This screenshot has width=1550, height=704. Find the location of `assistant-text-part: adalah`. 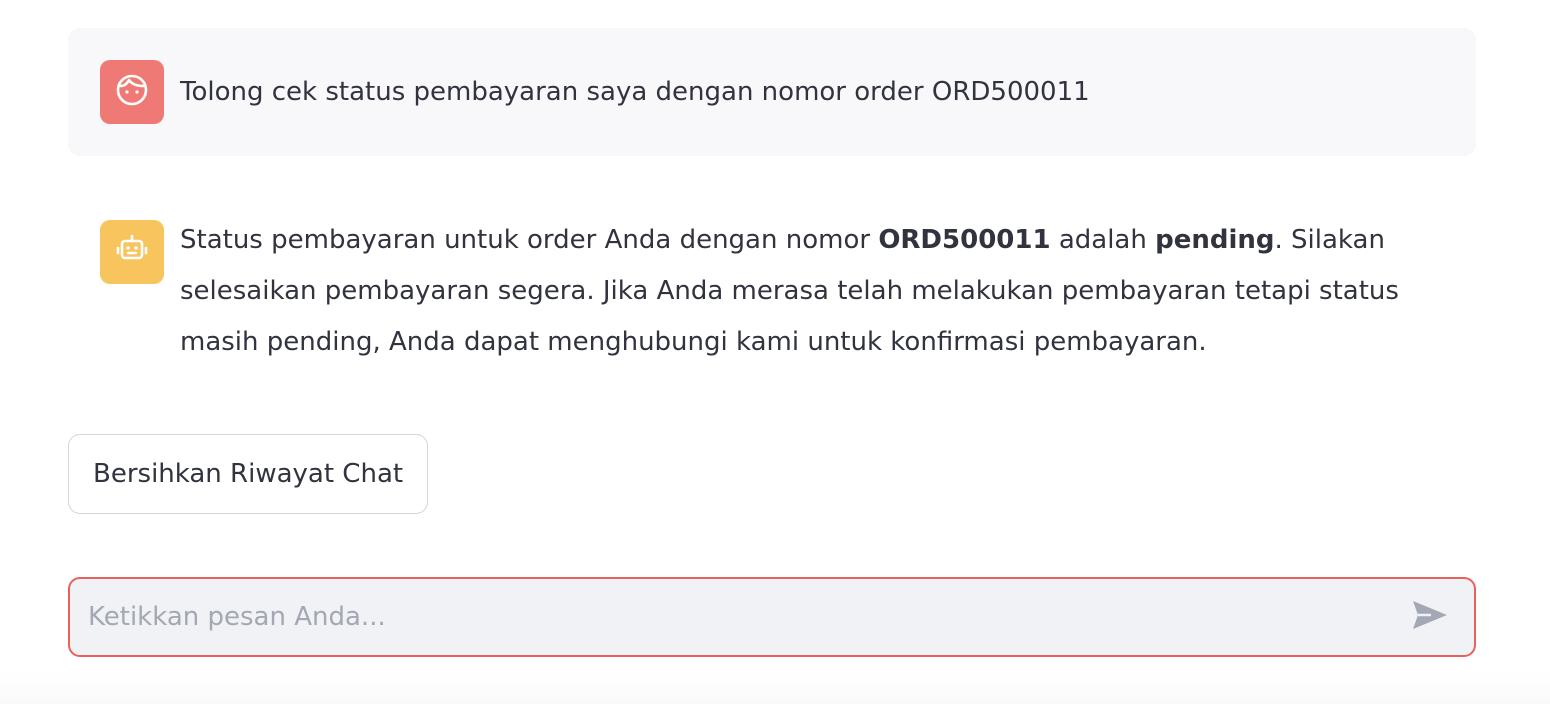

assistant-text-part: adalah is located at coordinates (1103, 240).